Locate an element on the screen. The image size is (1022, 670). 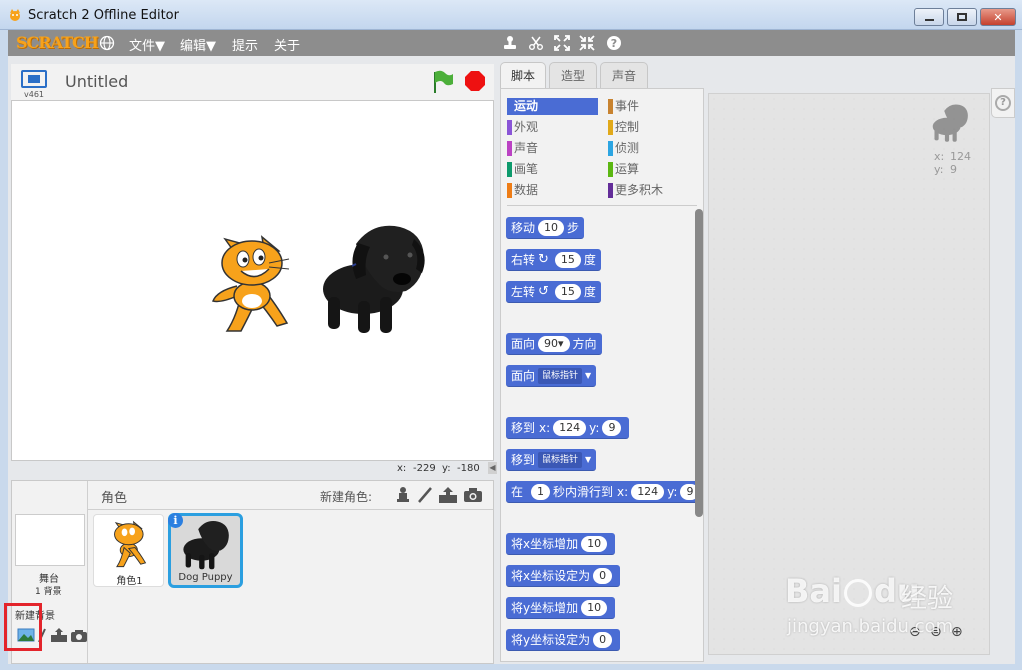
baidu-watermark-brand: Bai du is located at coordinates (852, 591).